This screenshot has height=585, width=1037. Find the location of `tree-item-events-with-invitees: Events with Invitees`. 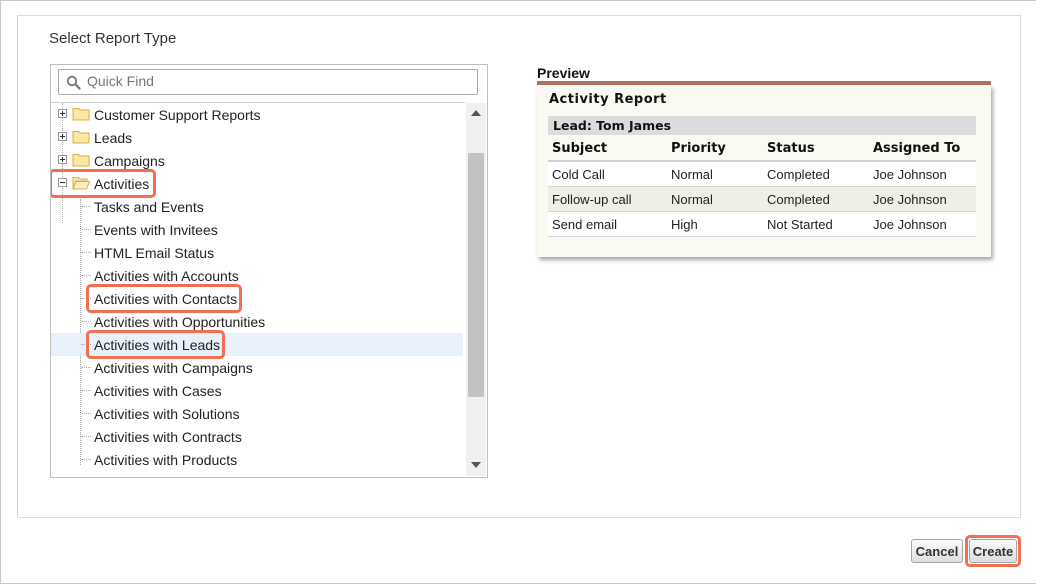

tree-item-events-with-invitees: Events with Invitees is located at coordinates (257, 229).